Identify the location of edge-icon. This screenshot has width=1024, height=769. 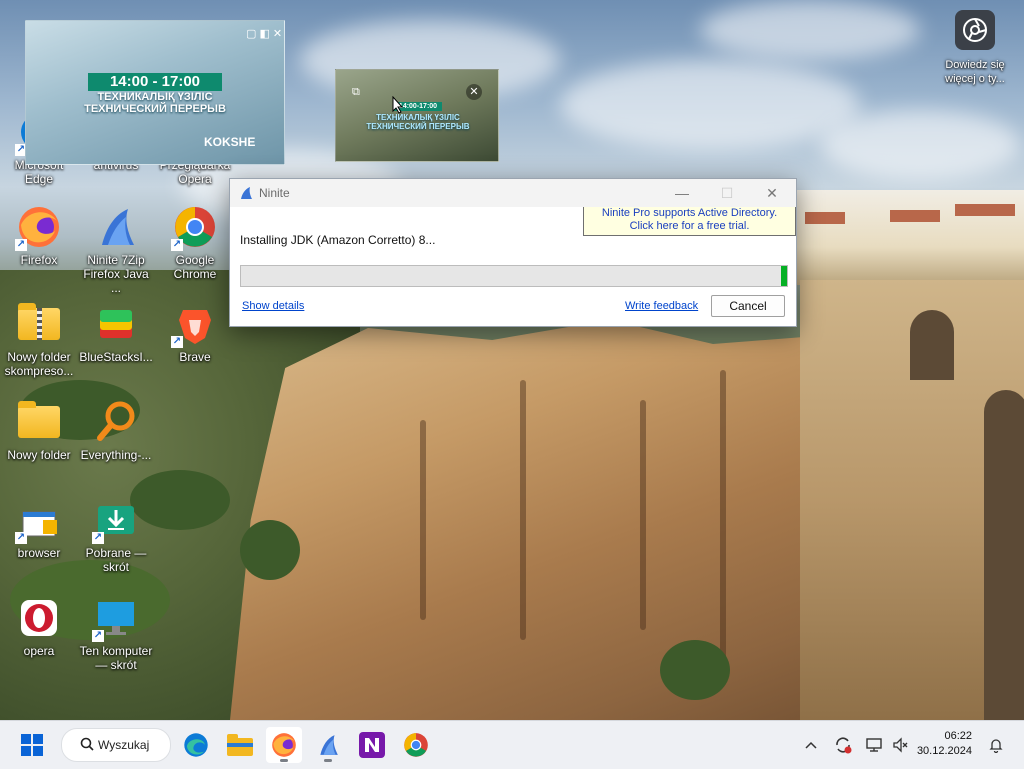
(196, 745).